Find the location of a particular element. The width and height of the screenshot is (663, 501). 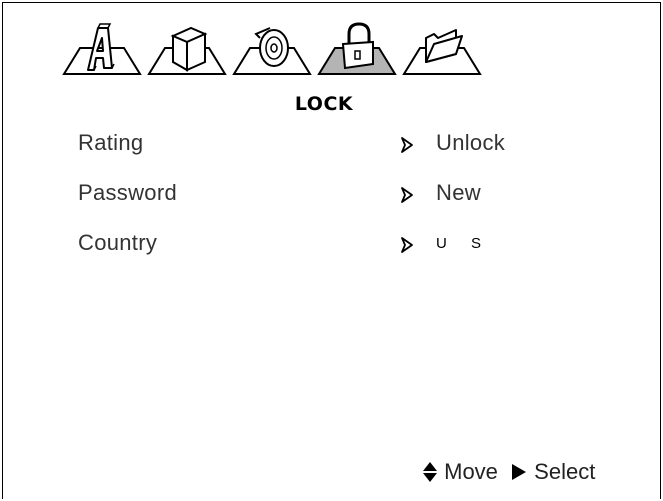

menu-item-label: Country is located at coordinates (118, 242).